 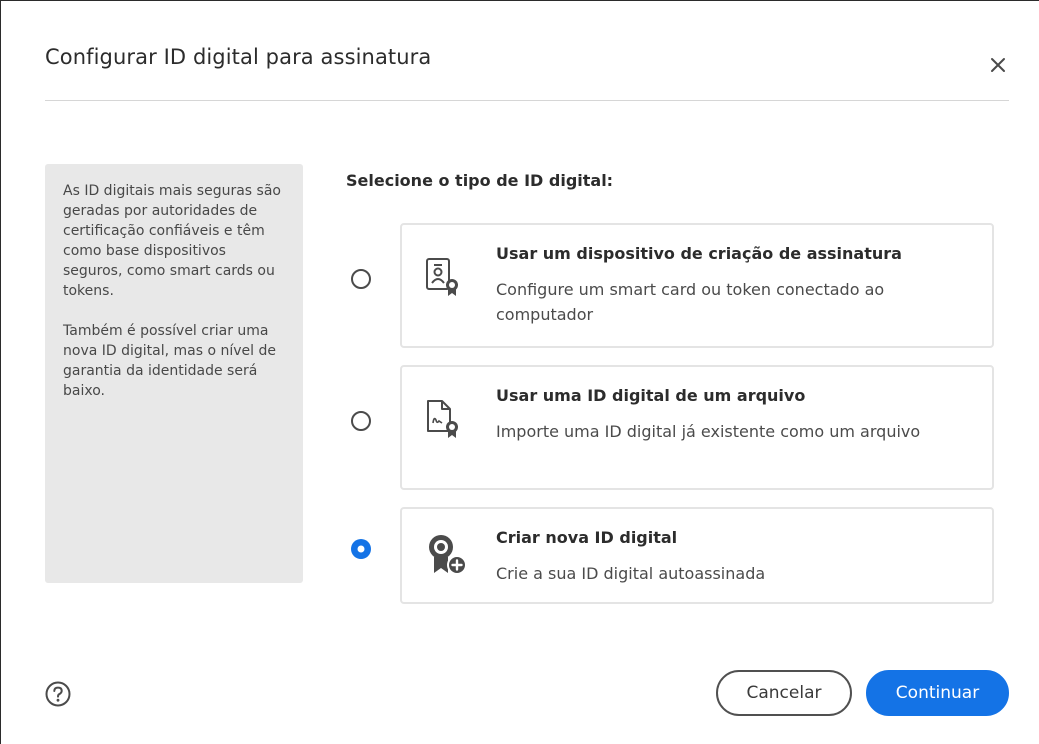 I want to click on continue-button: Continuar, so click(x=937, y=693).